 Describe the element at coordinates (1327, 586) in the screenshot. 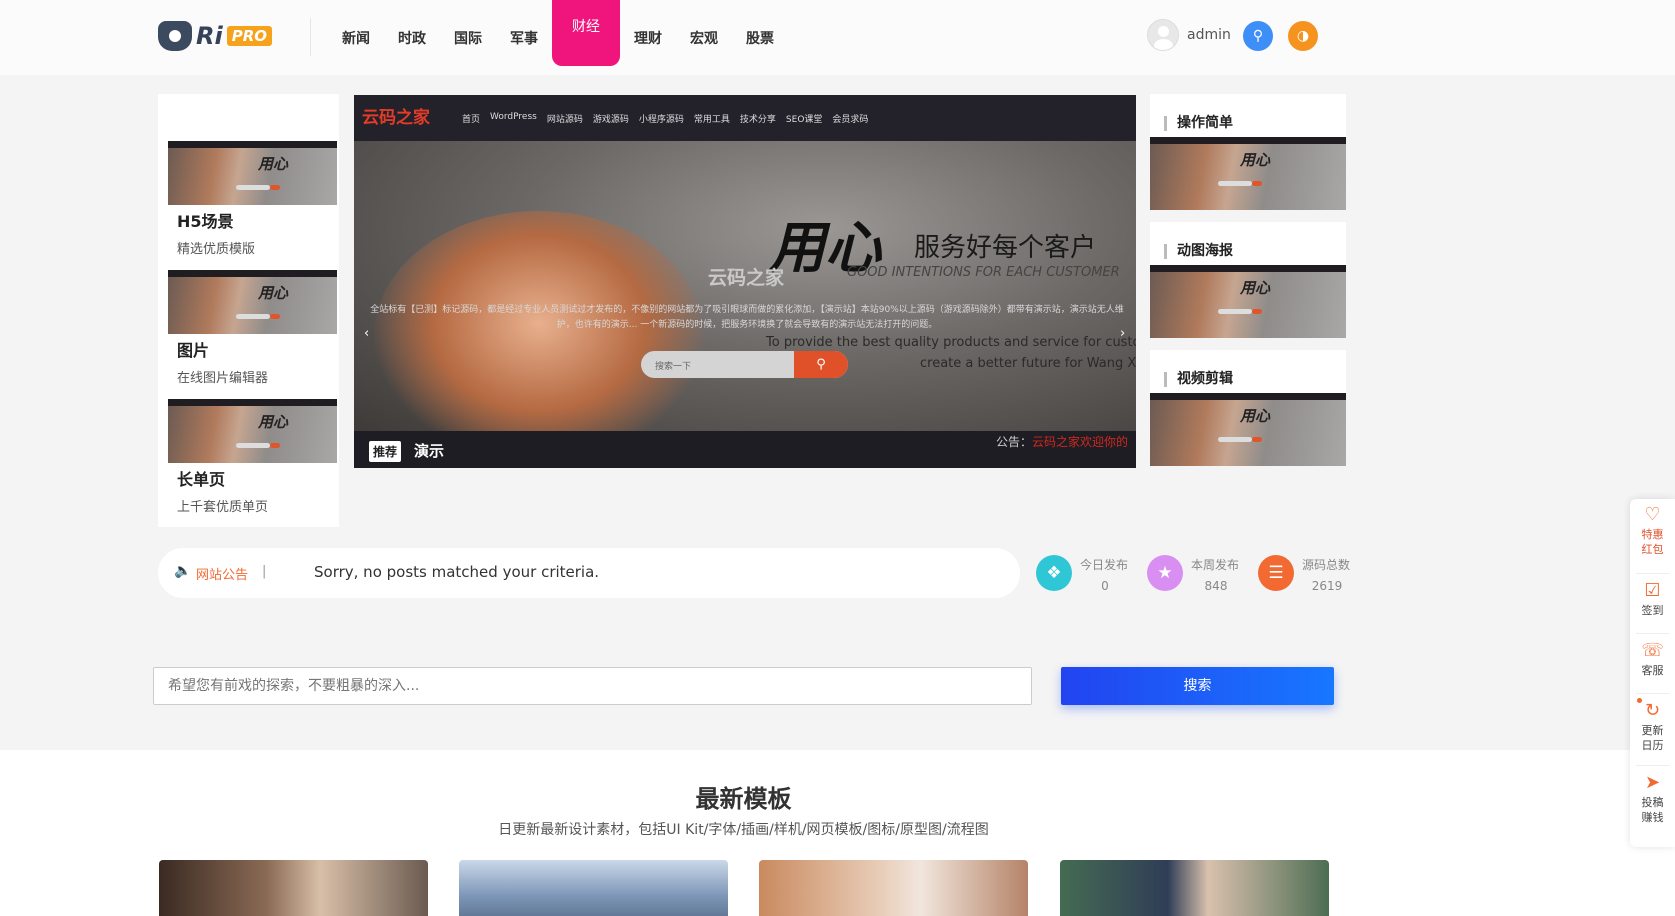

I see `stat-value: 2619` at that location.